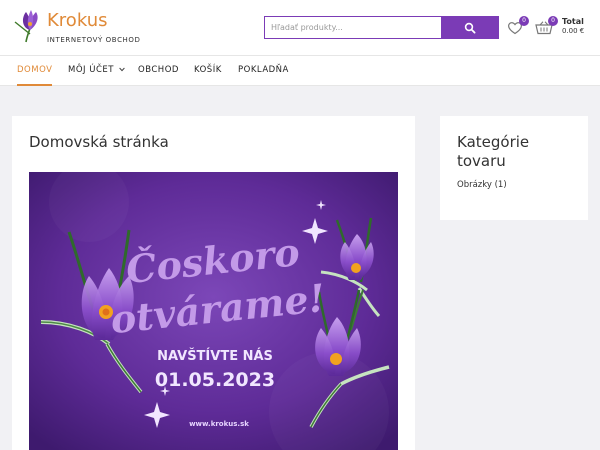  What do you see at coordinates (99, 142) in the screenshot?
I see `page-title: Domovská stránka` at bounding box center [99, 142].